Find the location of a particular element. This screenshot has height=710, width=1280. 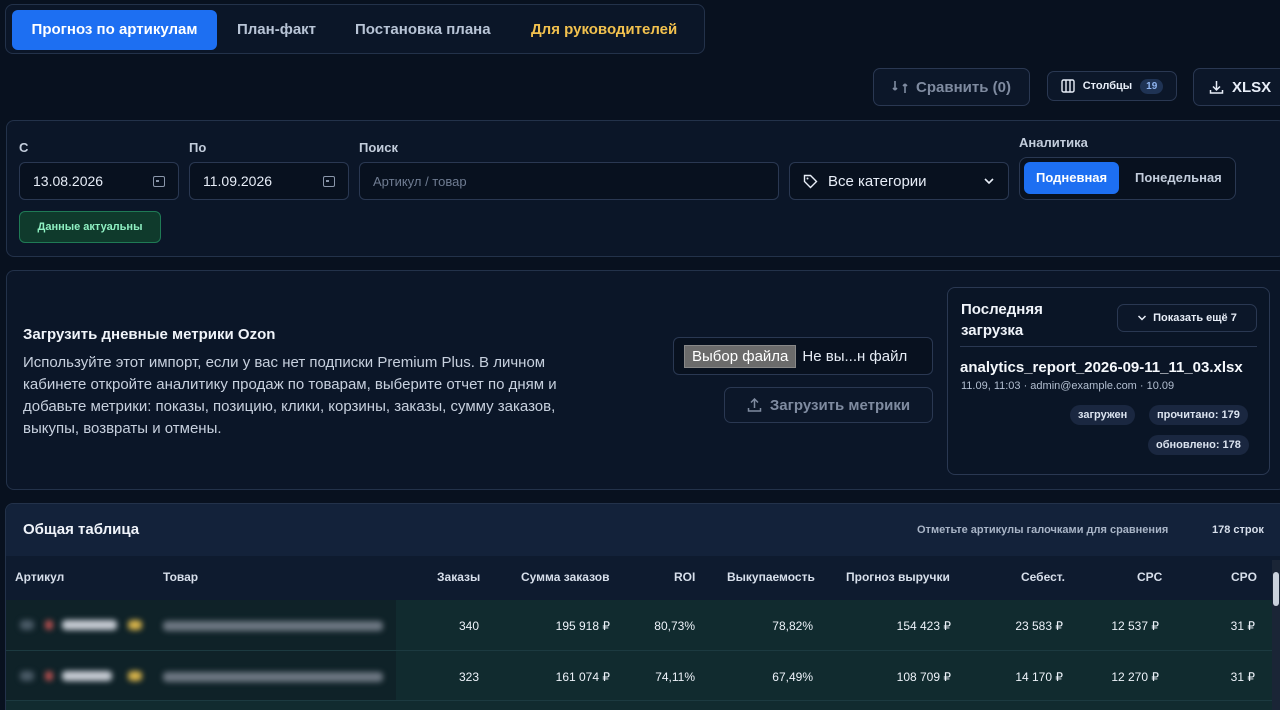

cell-cpc: 12 537 ₽ is located at coordinates (1135, 626).